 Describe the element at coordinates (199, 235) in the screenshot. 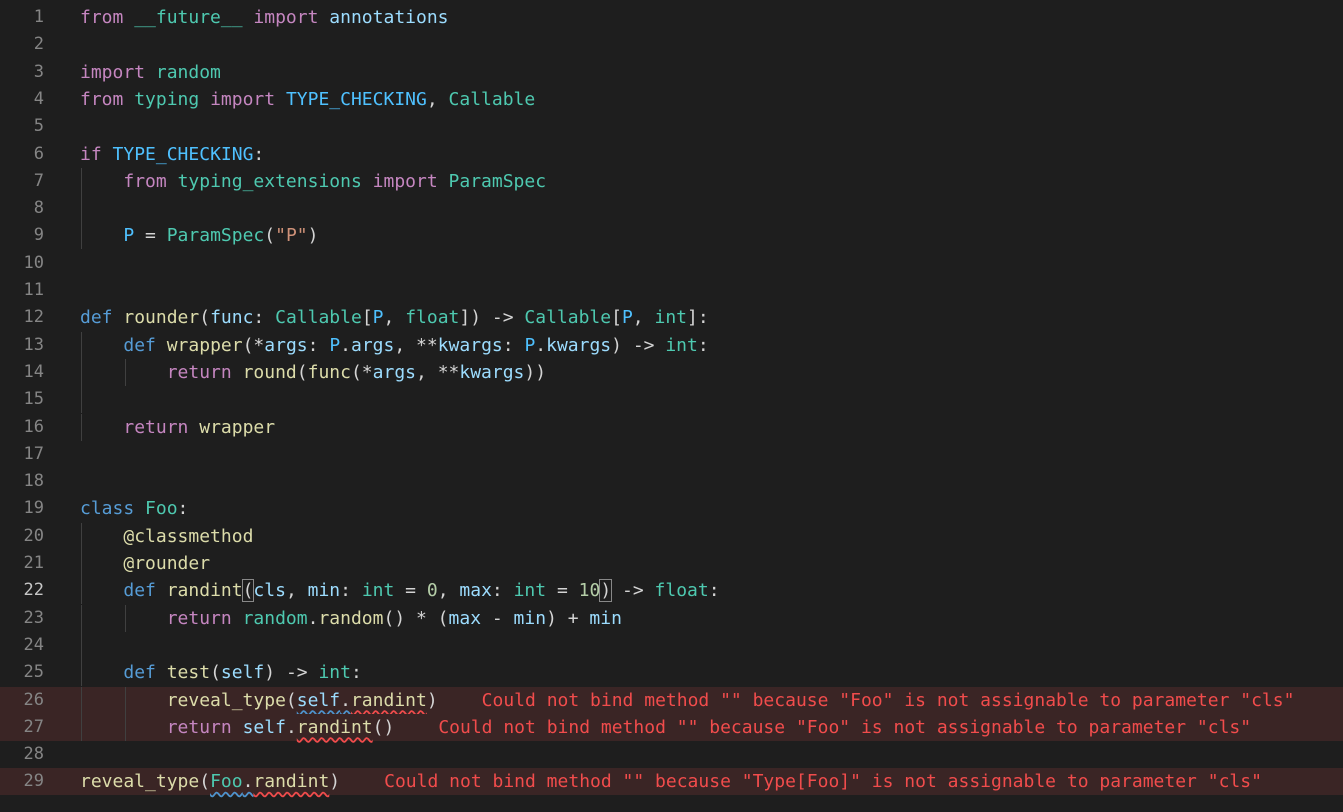

I see `code-text: P = ParamSpec("P")` at that location.